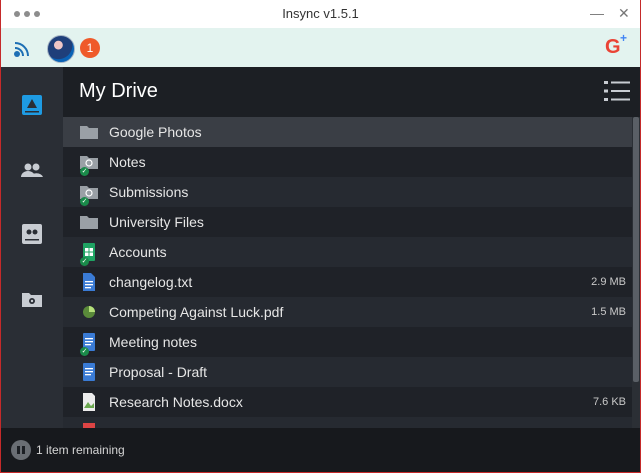  Describe the element at coordinates (347, 342) in the screenshot. I see `file-row: ✓ Meeting notes` at that location.